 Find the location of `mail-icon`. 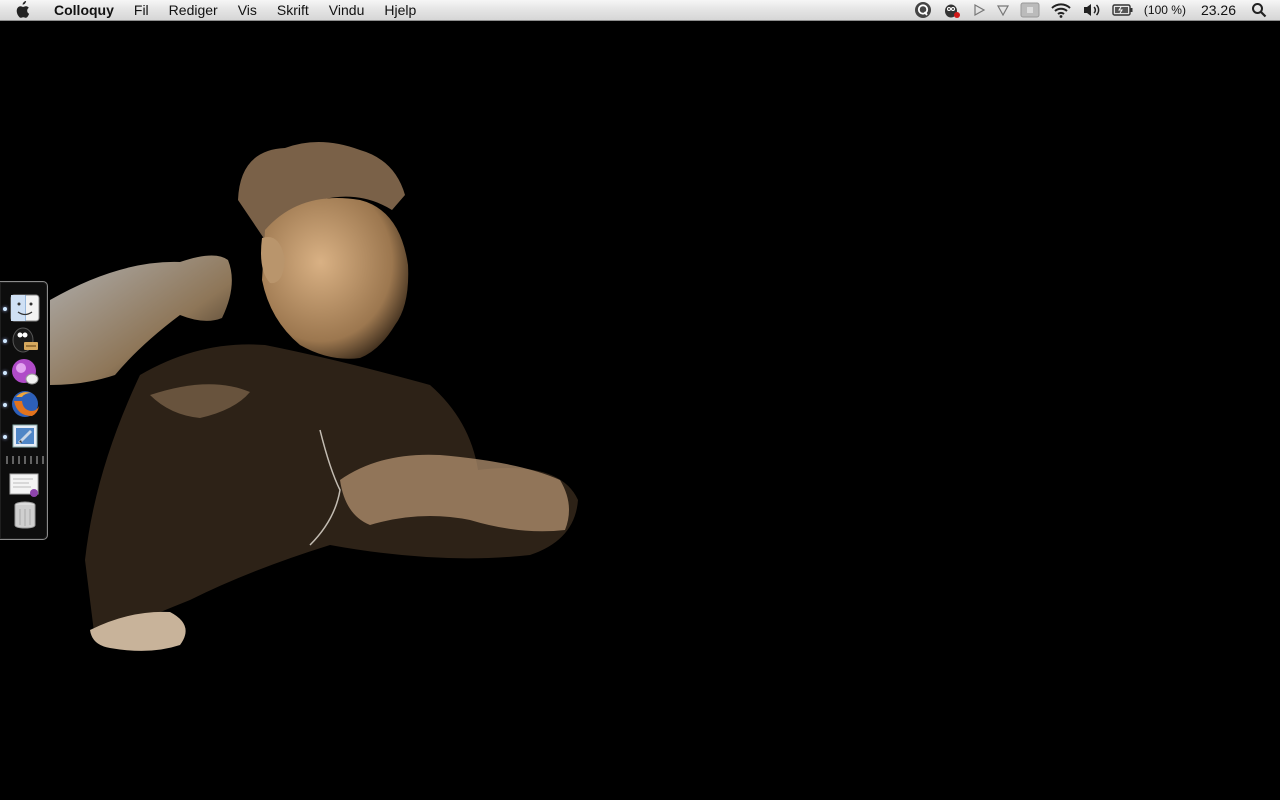

mail-icon is located at coordinates (25, 436).